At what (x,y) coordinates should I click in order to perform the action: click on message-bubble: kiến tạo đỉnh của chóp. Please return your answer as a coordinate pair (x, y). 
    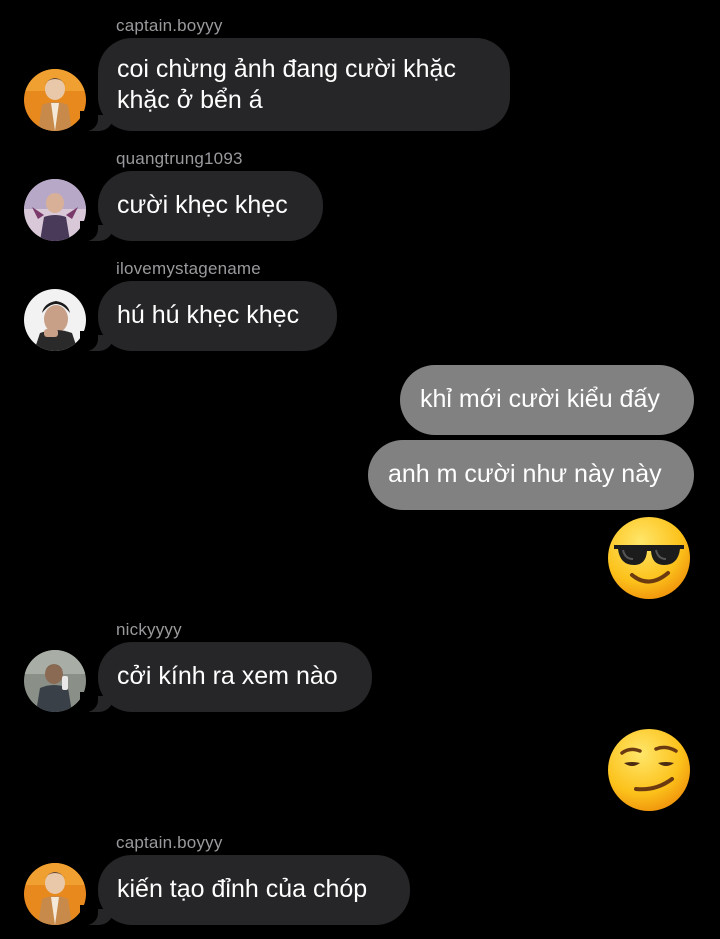
    Looking at the image, I should click on (245, 890).